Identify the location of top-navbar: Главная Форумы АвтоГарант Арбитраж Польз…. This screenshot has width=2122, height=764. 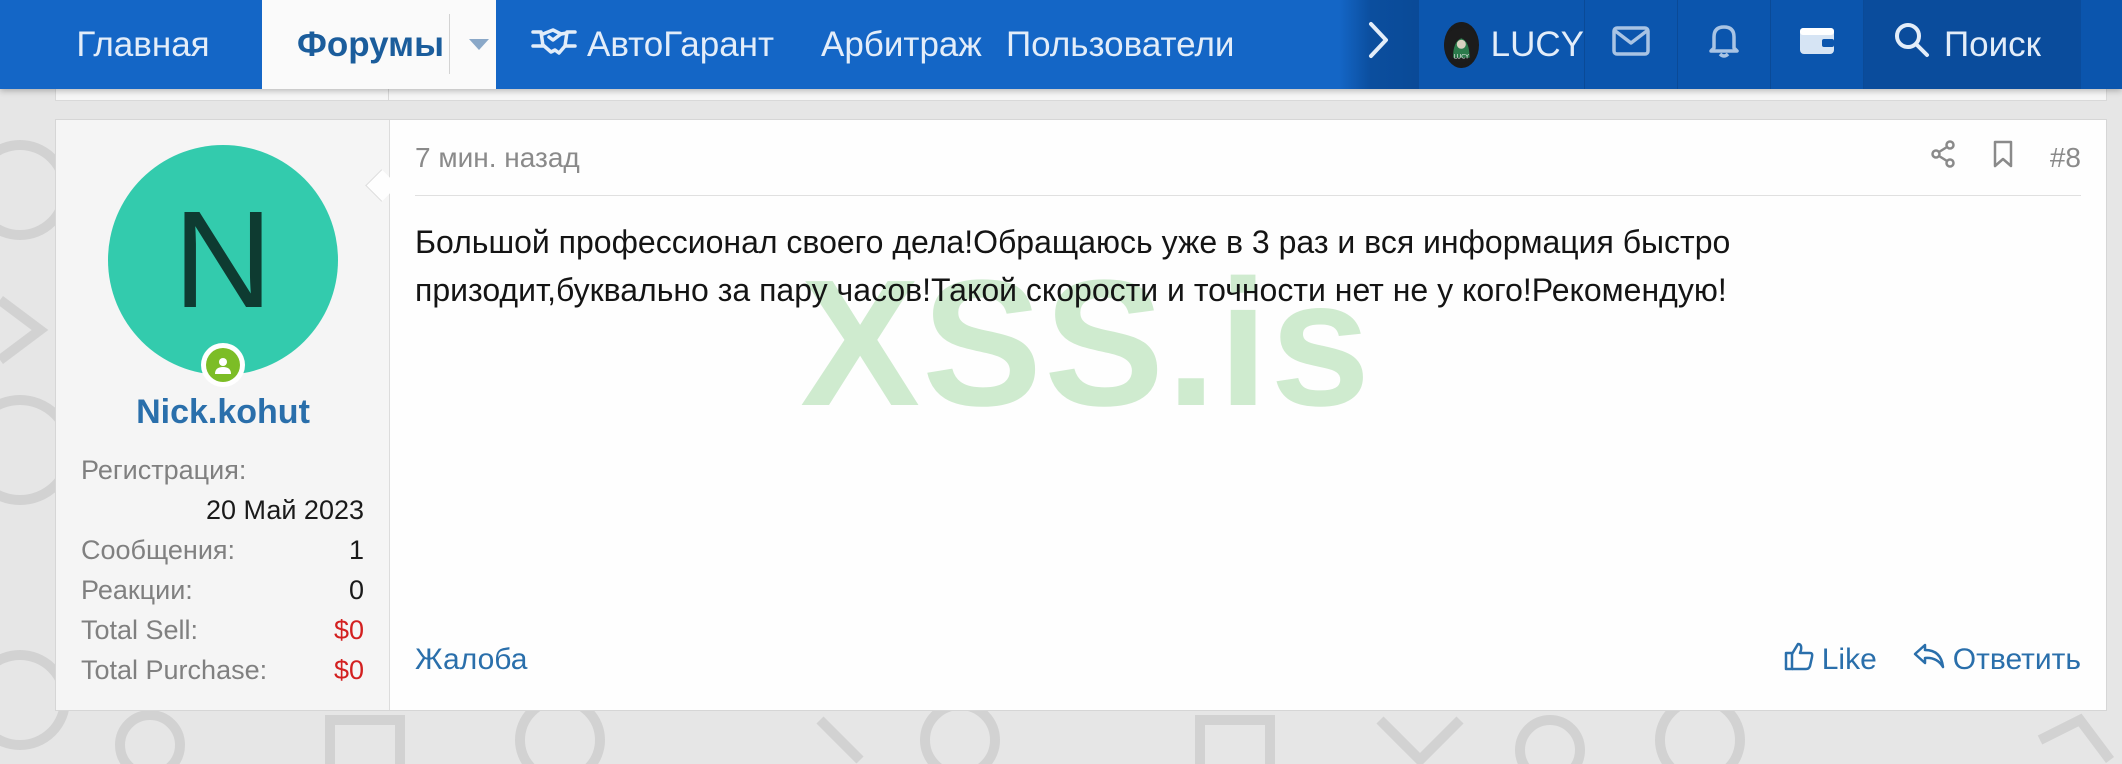
(1061, 44).